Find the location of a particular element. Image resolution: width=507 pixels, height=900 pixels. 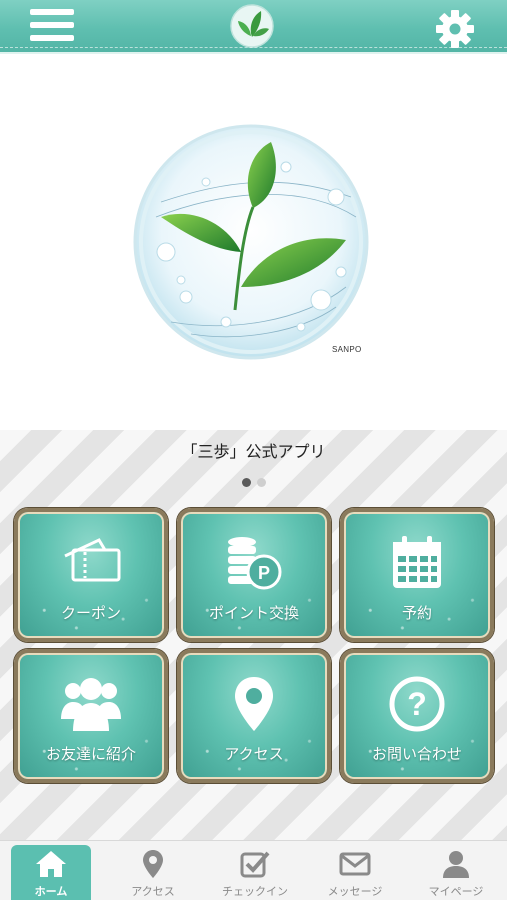

checkin-icon is located at coordinates (255, 864).